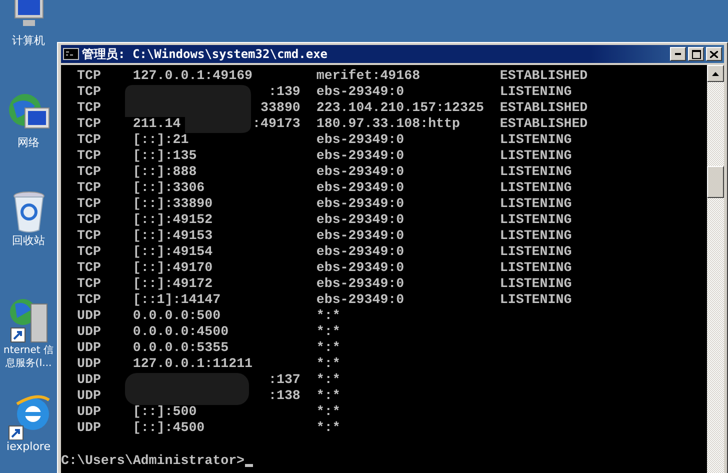 Image resolution: width=728 pixels, height=473 pixels. What do you see at coordinates (180, 332) in the screenshot?
I see `local-address-text: 0.0.0.0:4500` at bounding box center [180, 332].